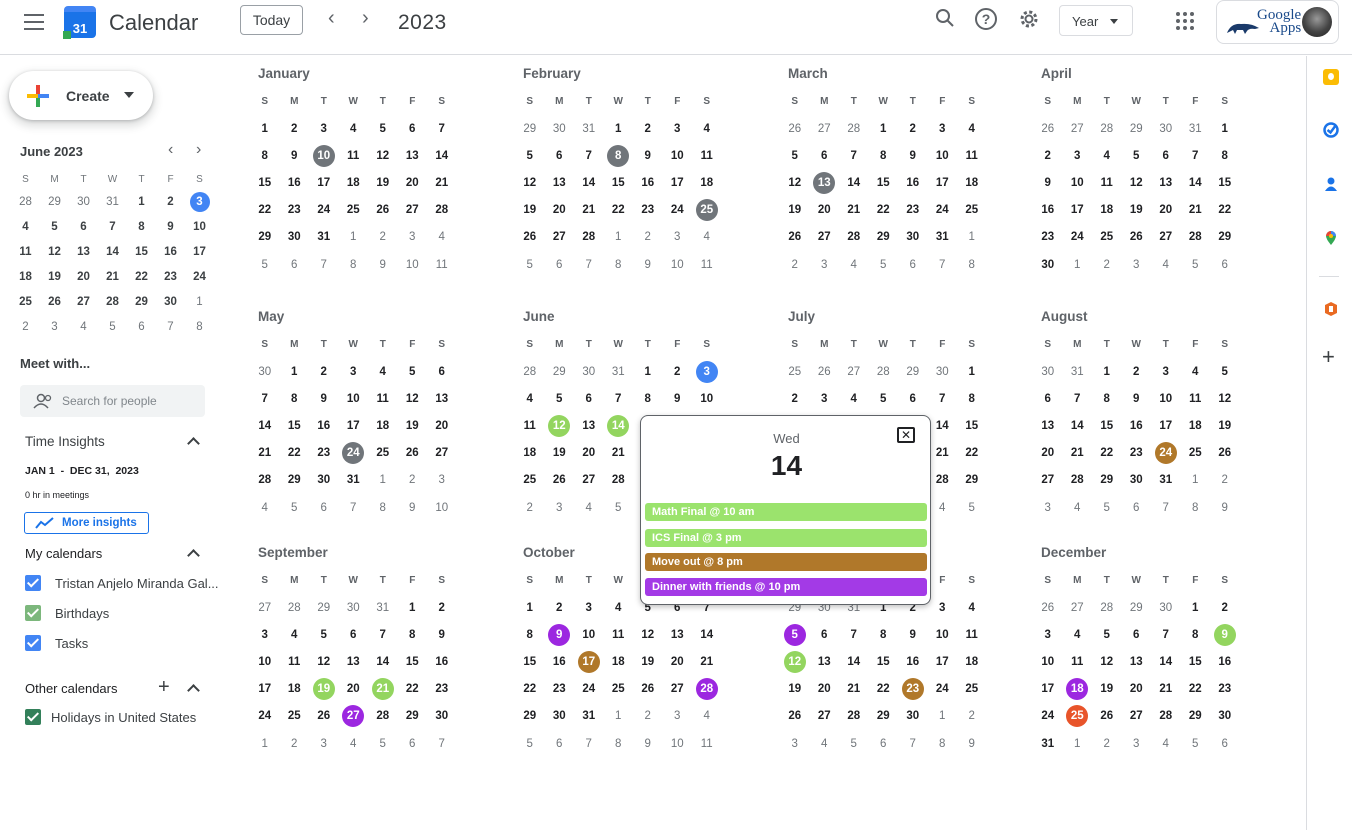 The image size is (1352, 830). I want to click on prev-period-button: ‹, so click(331, 18).